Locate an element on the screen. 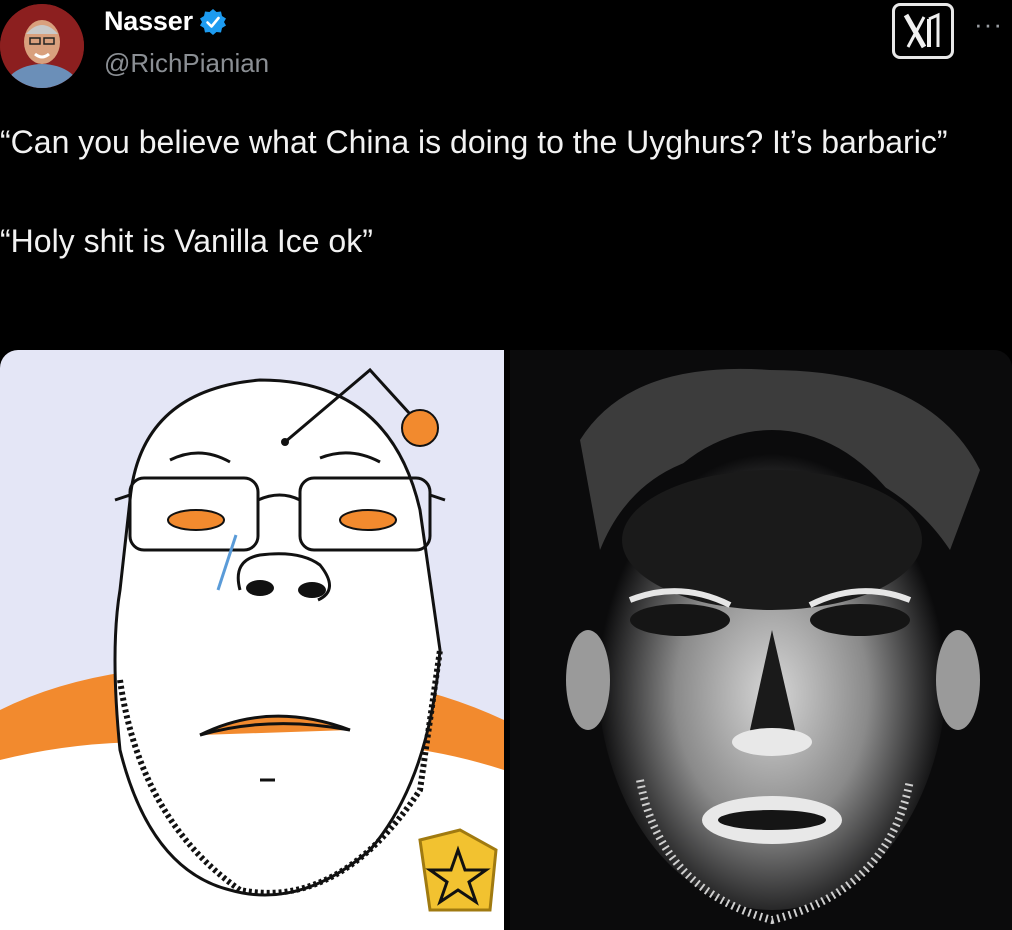  more-options-button: ··· is located at coordinates (988, 24).